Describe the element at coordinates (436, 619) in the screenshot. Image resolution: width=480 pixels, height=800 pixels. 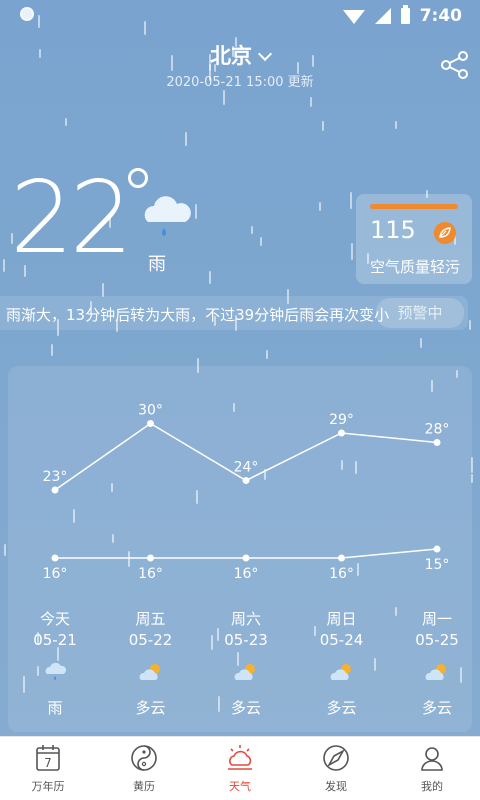
I see `forecast-day-name: 周一` at that location.